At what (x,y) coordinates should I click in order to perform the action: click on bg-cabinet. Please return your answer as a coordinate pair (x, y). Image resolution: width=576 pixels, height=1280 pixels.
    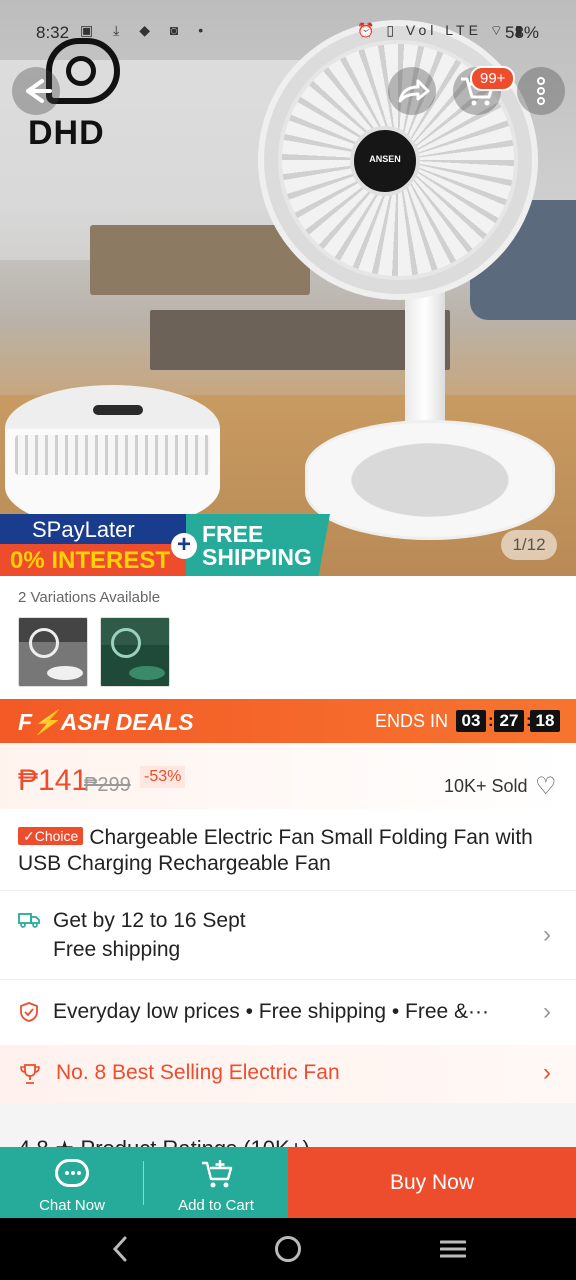
    Looking at the image, I should click on (200, 260).